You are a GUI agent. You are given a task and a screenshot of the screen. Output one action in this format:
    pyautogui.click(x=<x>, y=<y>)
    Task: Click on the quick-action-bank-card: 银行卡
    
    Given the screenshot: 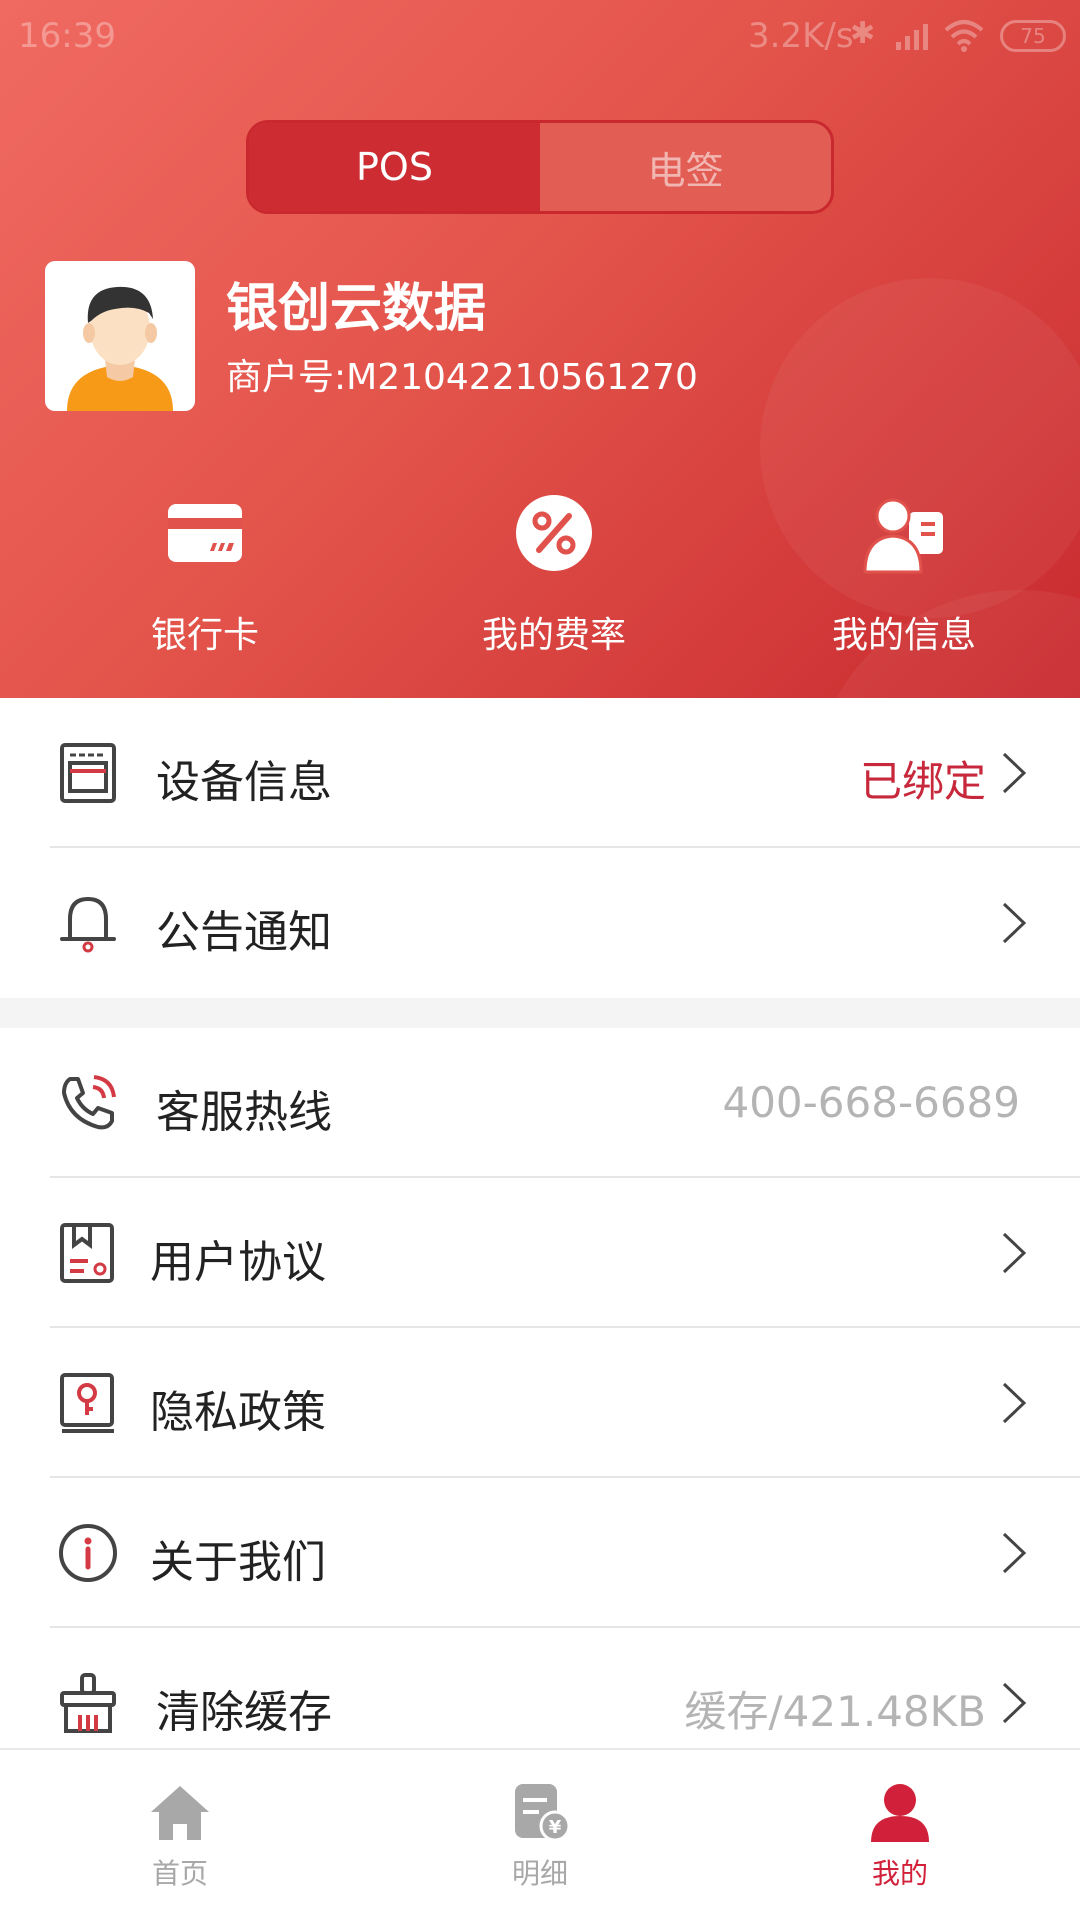 What is the action you would take?
    pyautogui.click(x=205, y=573)
    